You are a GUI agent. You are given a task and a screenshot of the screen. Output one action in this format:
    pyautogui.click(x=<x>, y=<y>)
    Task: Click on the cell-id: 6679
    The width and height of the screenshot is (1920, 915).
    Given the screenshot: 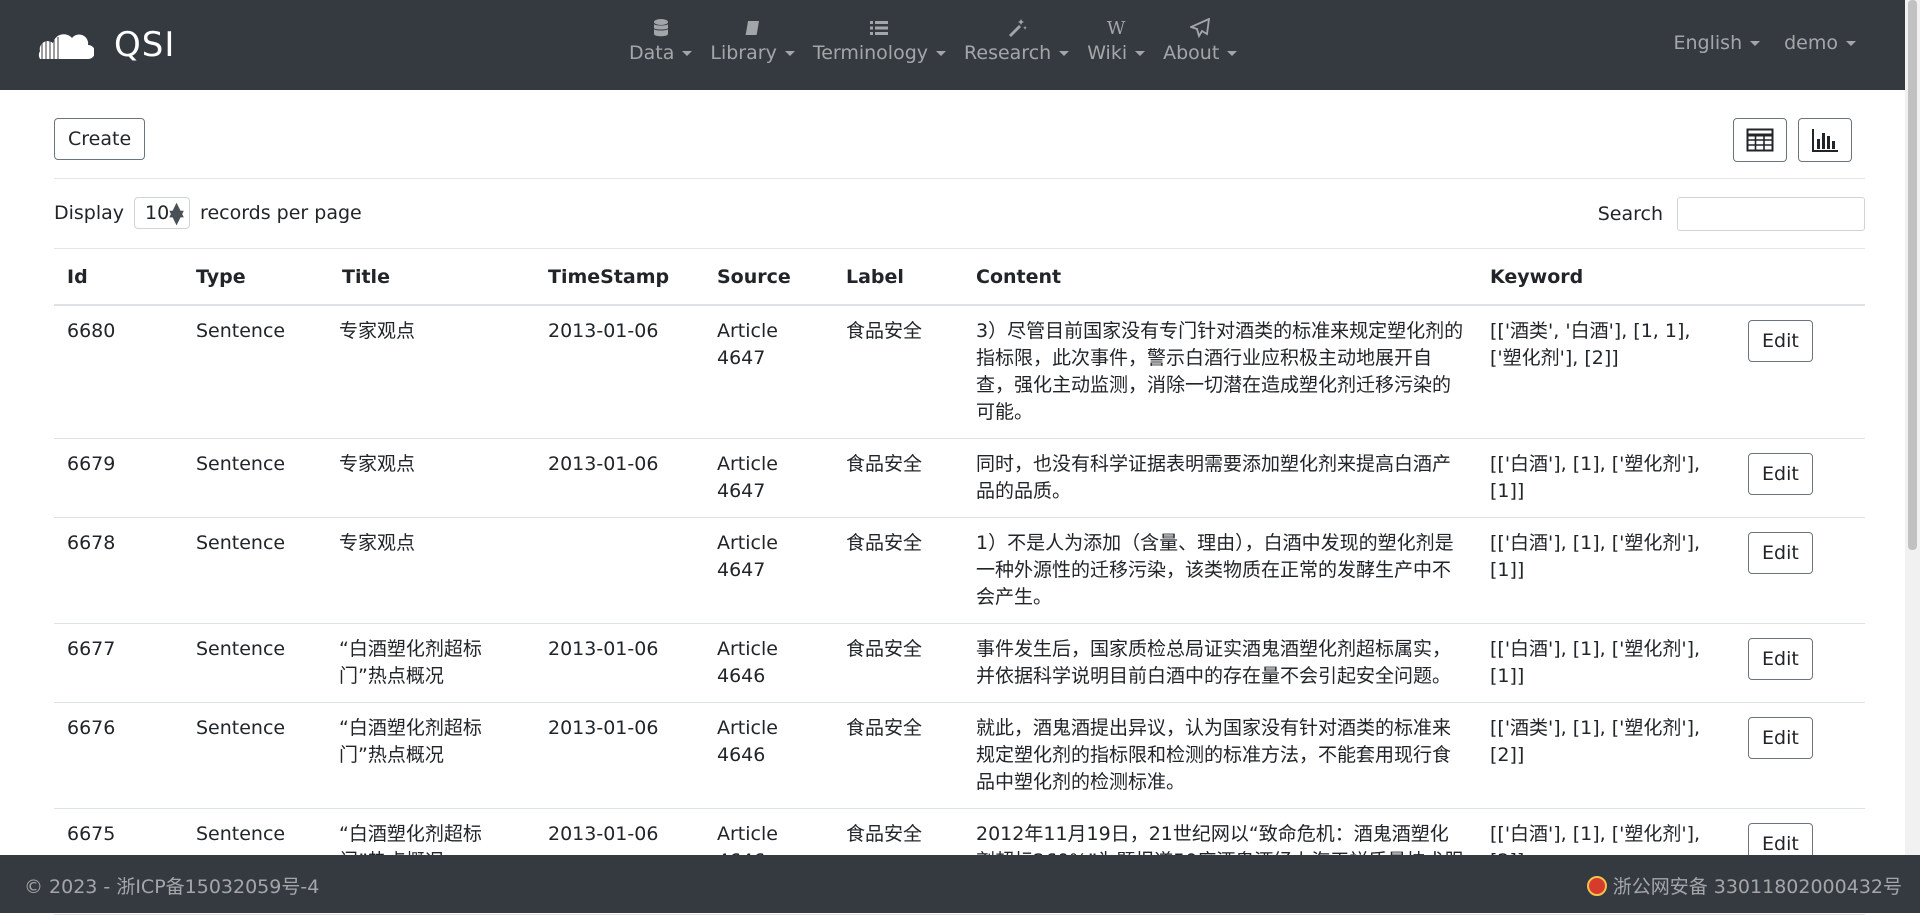 What is the action you would take?
    pyautogui.click(x=118, y=478)
    